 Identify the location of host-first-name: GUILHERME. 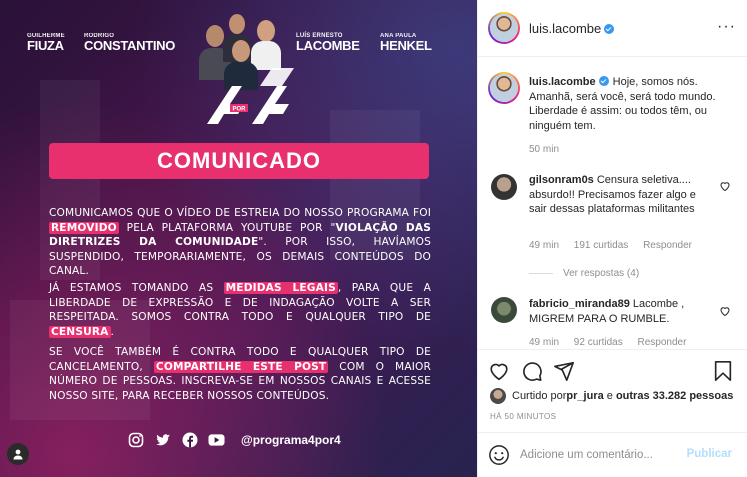
(46, 36).